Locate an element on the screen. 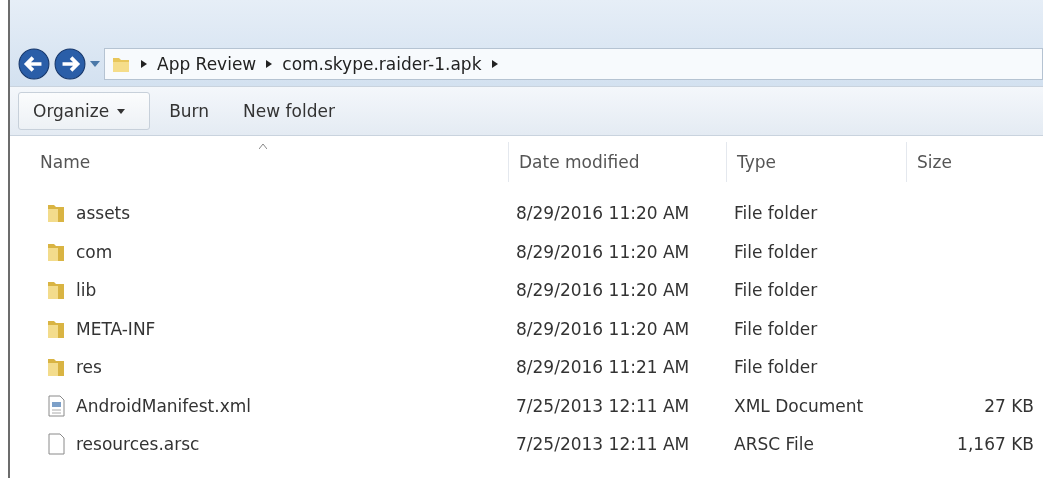  file-icon is located at coordinates (56, 444).